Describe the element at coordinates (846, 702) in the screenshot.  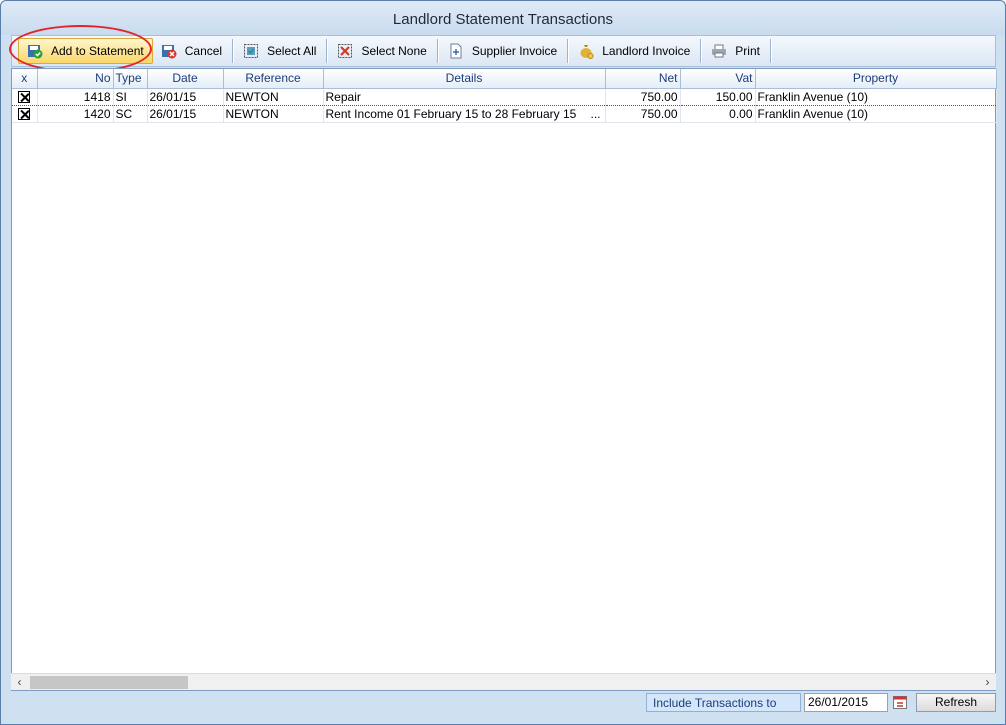
I see `include-date-input` at that location.